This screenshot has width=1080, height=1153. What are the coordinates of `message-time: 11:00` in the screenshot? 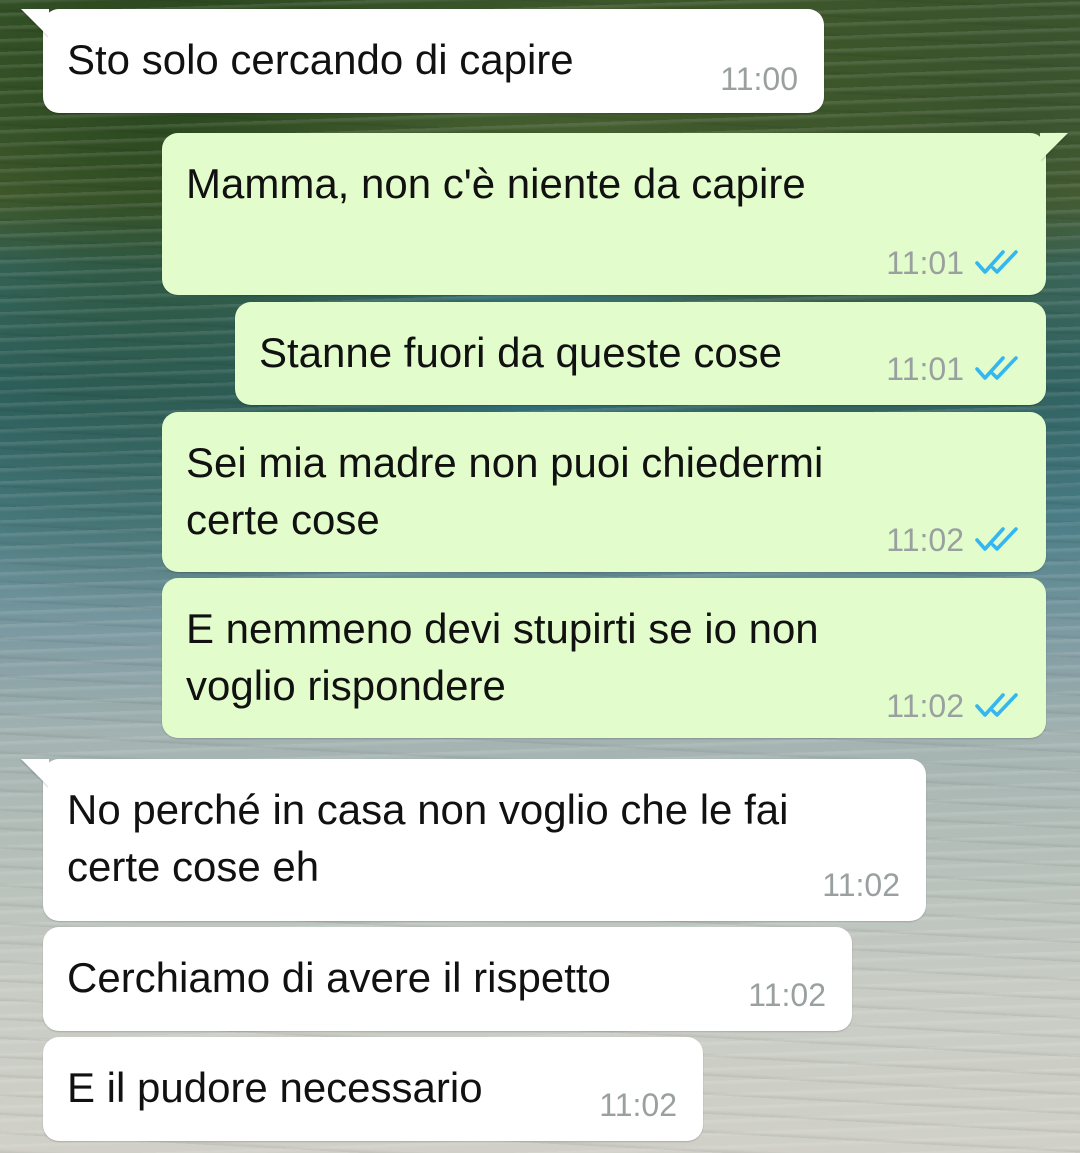 It's located at (759, 79).